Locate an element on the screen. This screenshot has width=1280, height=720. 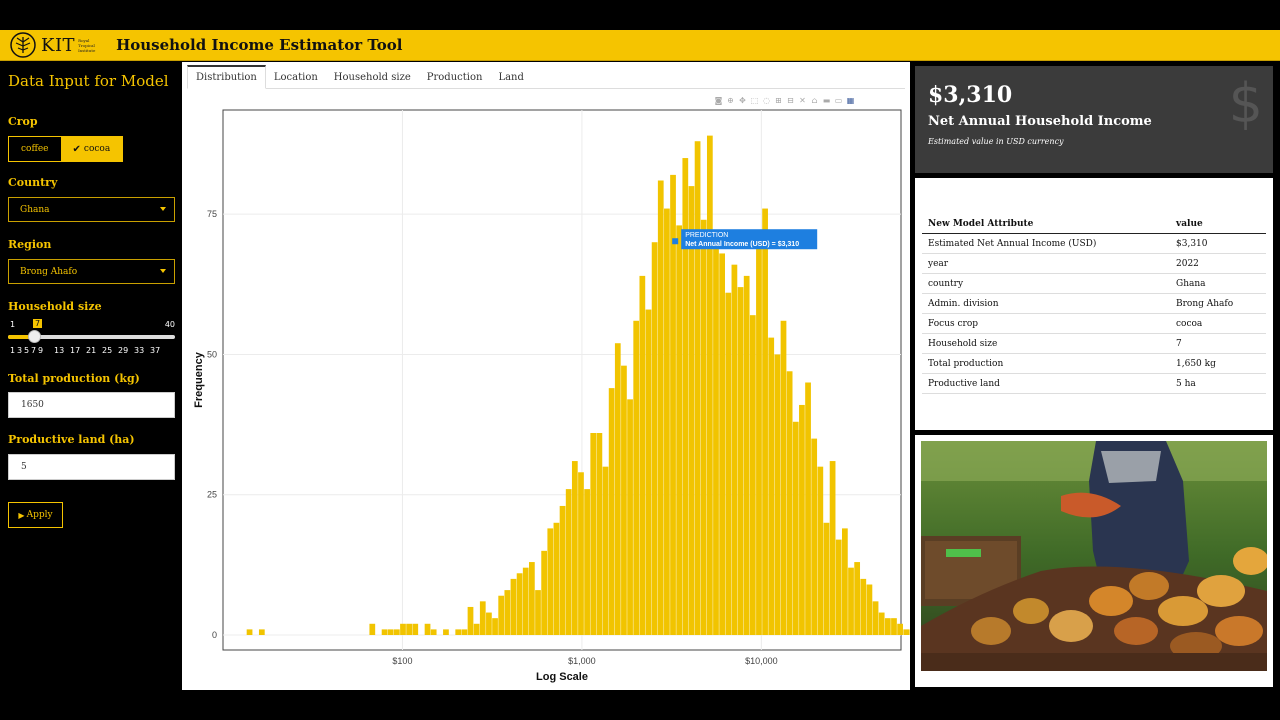
table-row: country Ghana is located at coordinates (1094, 283).